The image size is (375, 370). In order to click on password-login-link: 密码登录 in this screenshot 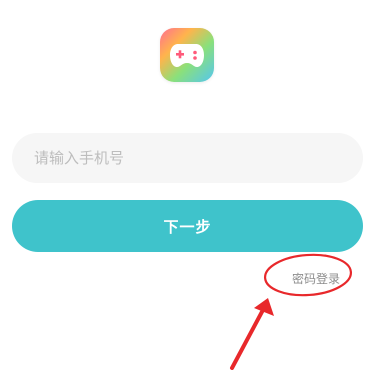, I will do `click(316, 278)`.